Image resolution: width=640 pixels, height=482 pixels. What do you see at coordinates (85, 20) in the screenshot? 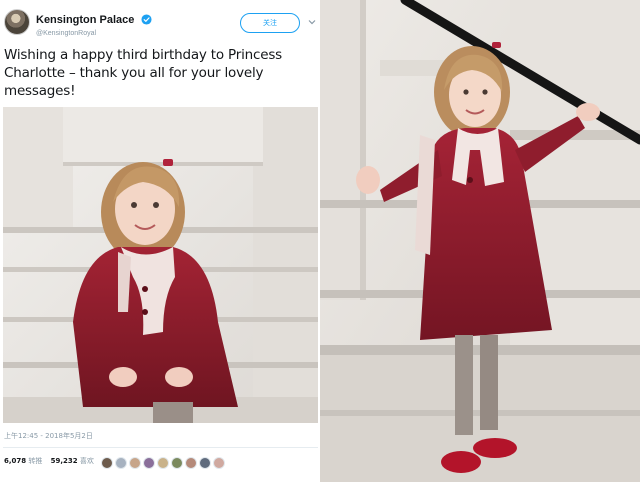
I see `display-name: Kensington Palace` at bounding box center [85, 20].